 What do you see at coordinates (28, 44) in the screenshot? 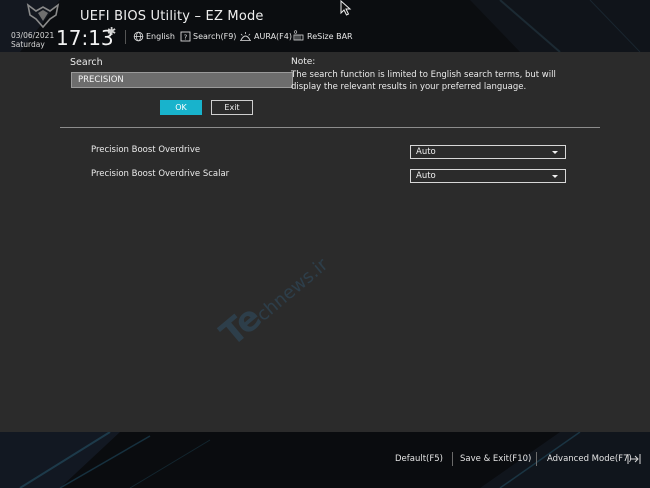
I see `day-text: Saturday` at bounding box center [28, 44].